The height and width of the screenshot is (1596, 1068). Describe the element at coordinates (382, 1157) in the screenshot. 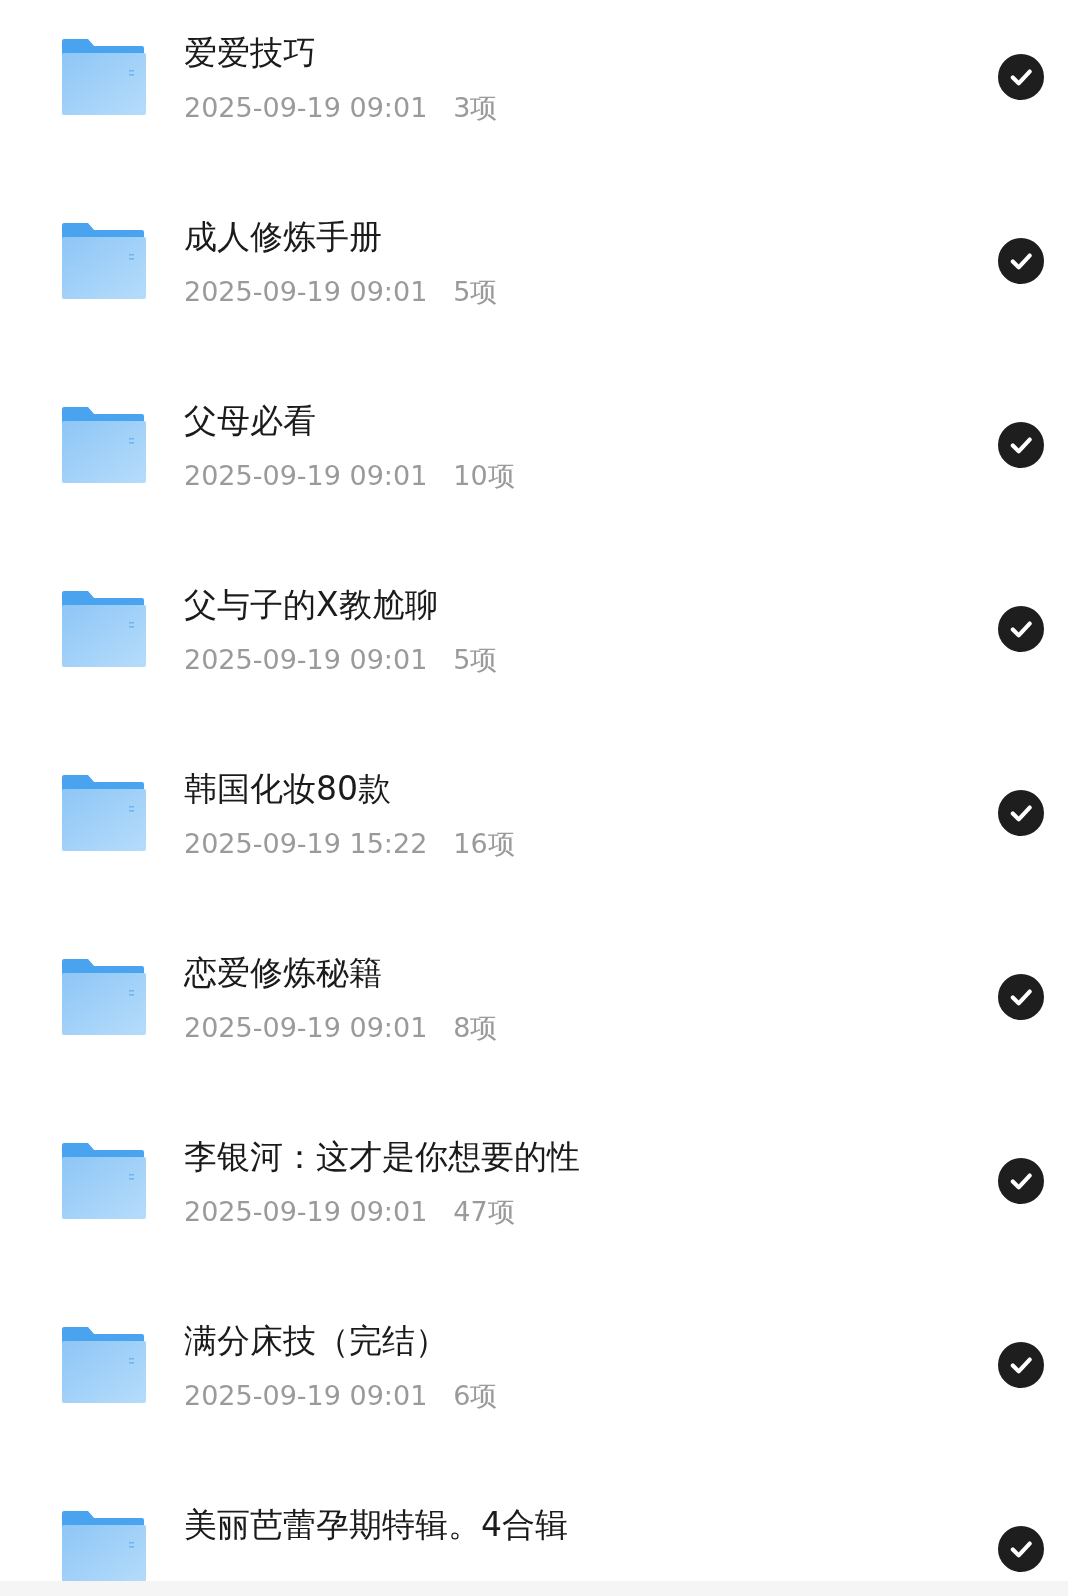

I see `folder-name: 李银河：这才是你想要的性` at that location.